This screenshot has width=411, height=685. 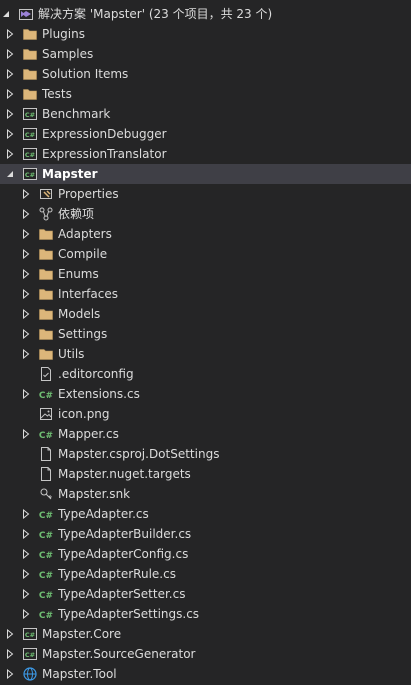 I want to click on tree-item: Models, so click(x=205, y=314).